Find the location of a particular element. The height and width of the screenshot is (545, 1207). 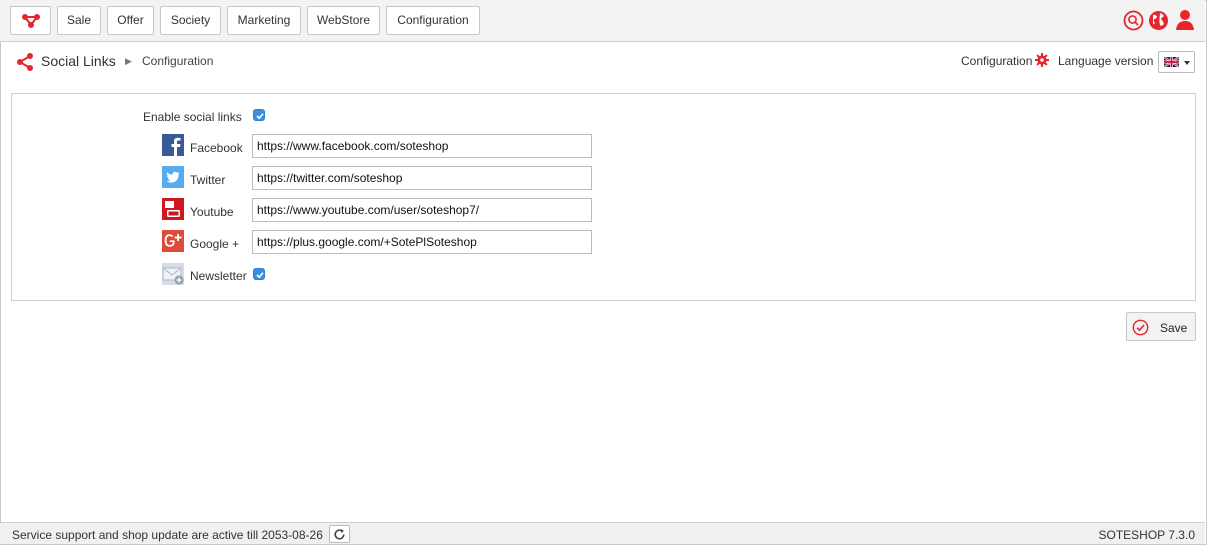

facebook-icon is located at coordinates (173, 145).